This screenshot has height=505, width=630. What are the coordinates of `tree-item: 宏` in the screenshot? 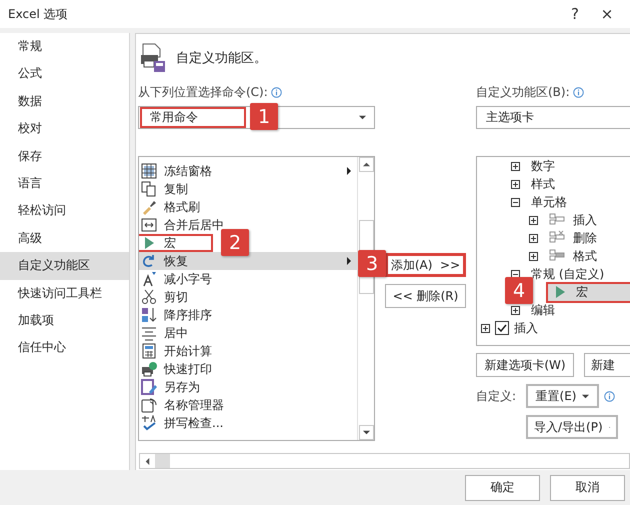 It's located at (588, 292).